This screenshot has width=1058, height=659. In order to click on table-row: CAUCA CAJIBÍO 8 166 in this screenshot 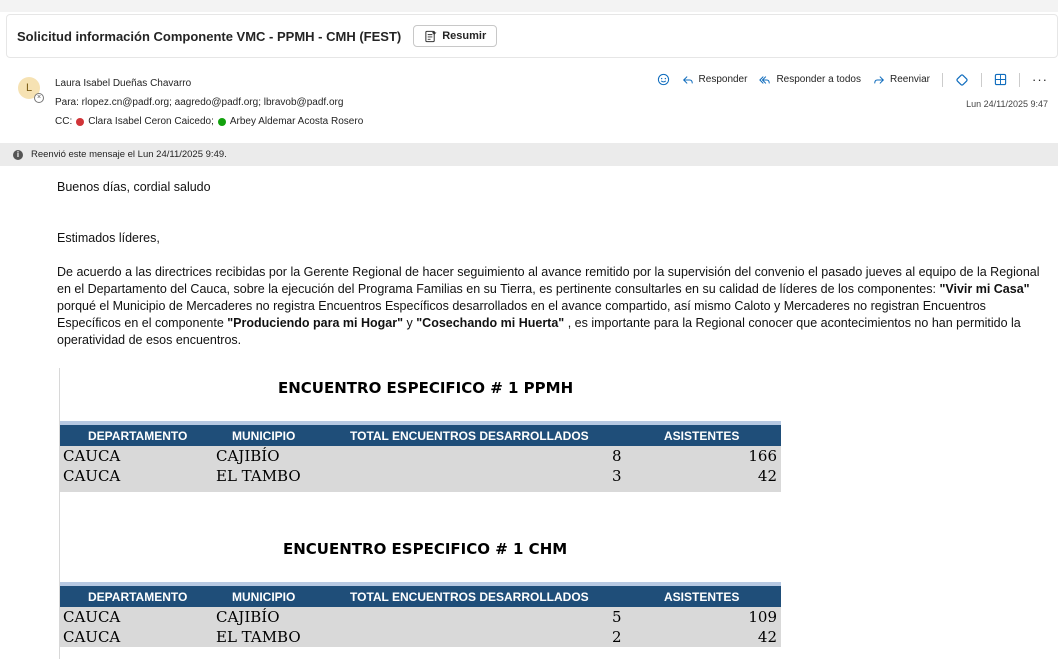, I will do `click(420, 456)`.